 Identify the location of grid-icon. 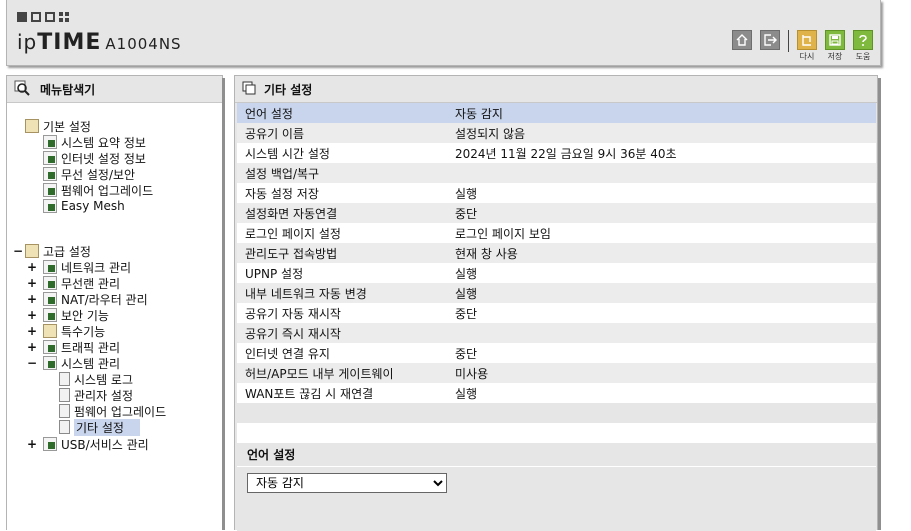
(64, 17).